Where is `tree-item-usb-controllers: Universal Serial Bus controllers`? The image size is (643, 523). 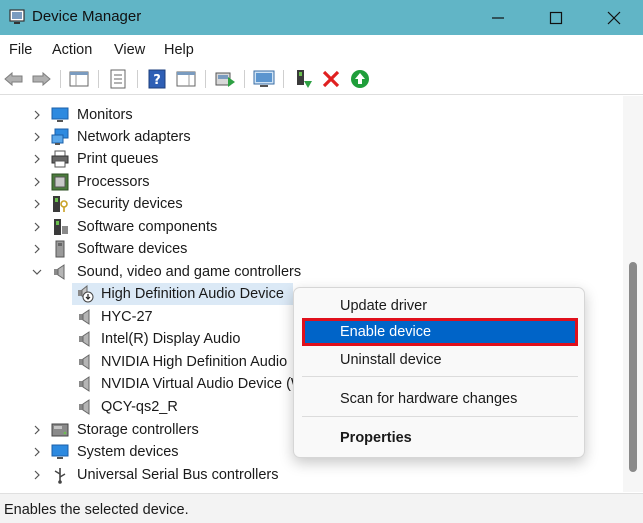
tree-item-usb-controllers: Universal Serial Bus controllers is located at coordinates (311, 475).